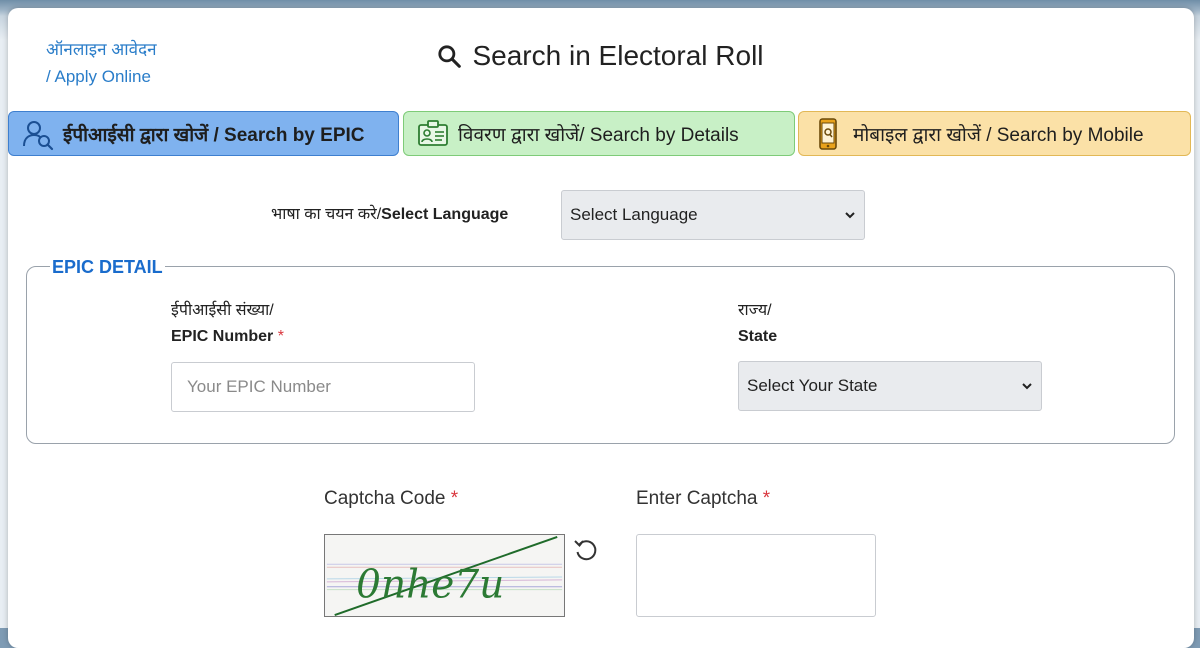  What do you see at coordinates (222, 310) in the screenshot?
I see `epic-number-label-hindi: ईपीआईसी संख्या/` at bounding box center [222, 310].